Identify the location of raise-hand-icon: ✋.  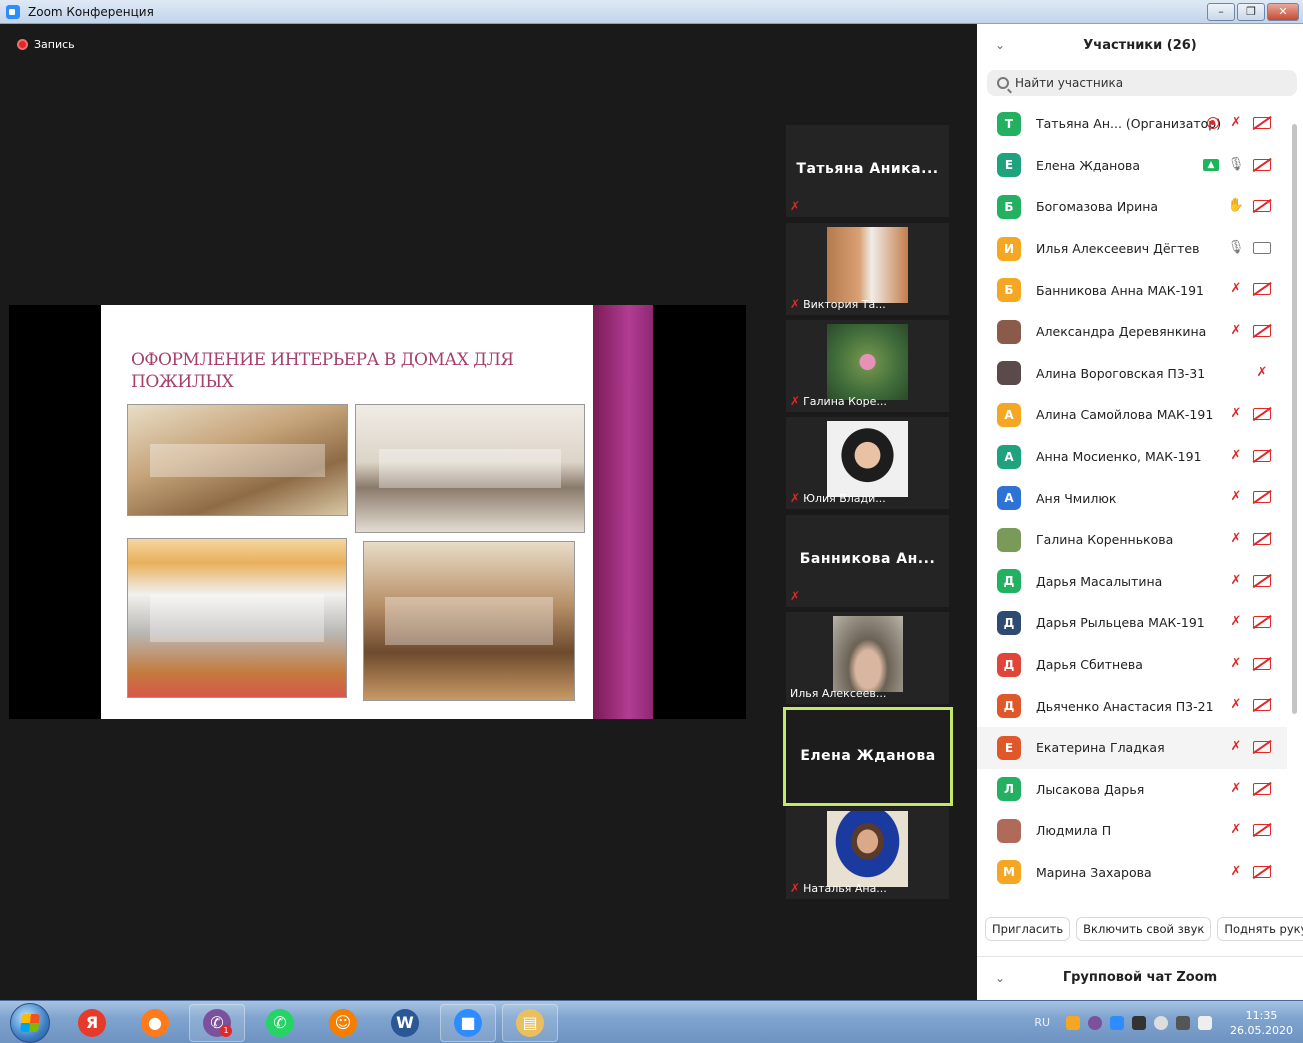
(1236, 206).